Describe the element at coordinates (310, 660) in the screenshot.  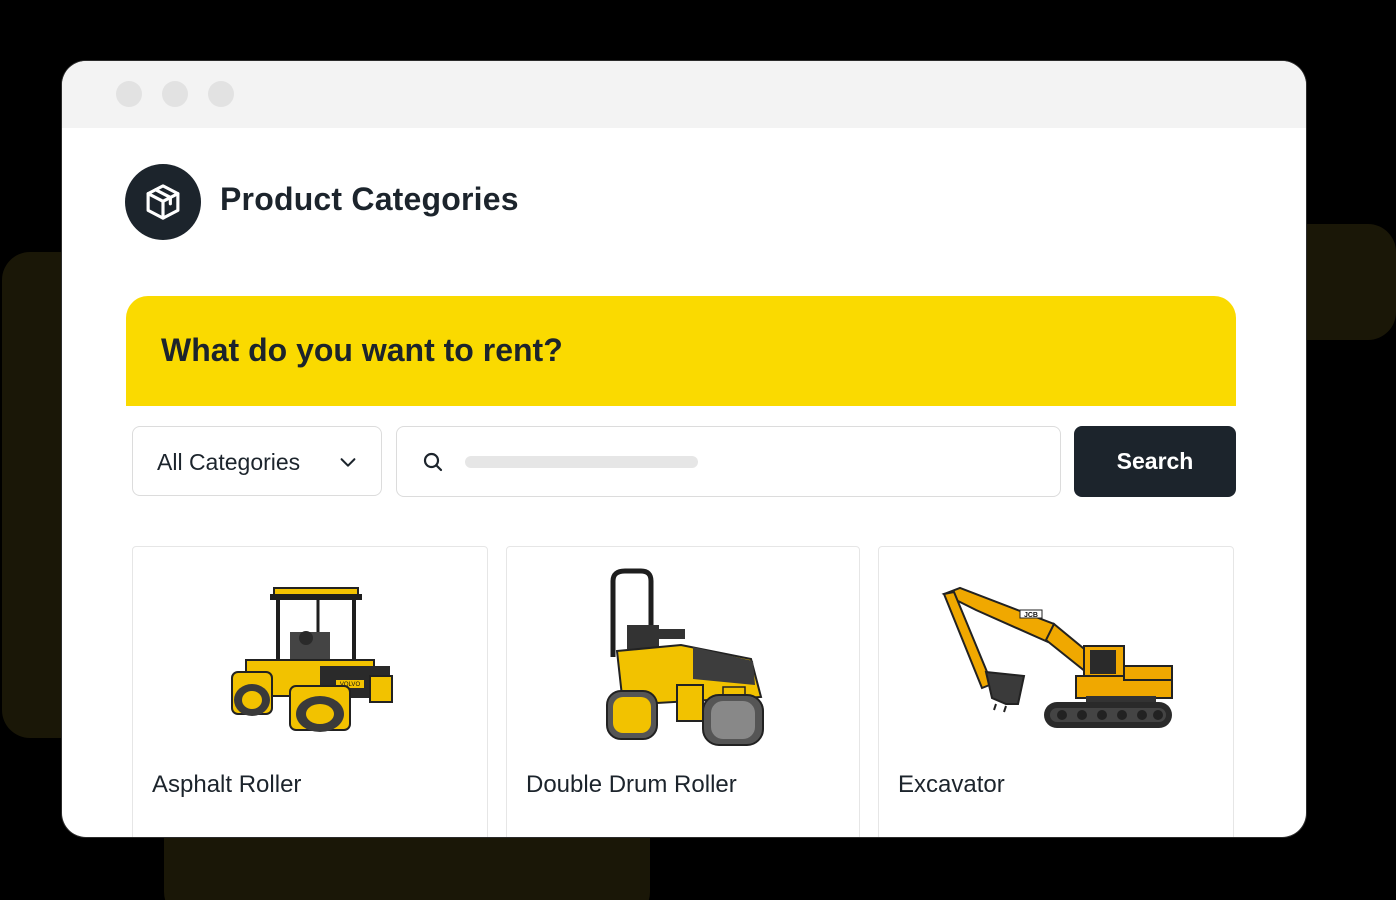
I see `asphalt-roller-image: VOLVO` at that location.